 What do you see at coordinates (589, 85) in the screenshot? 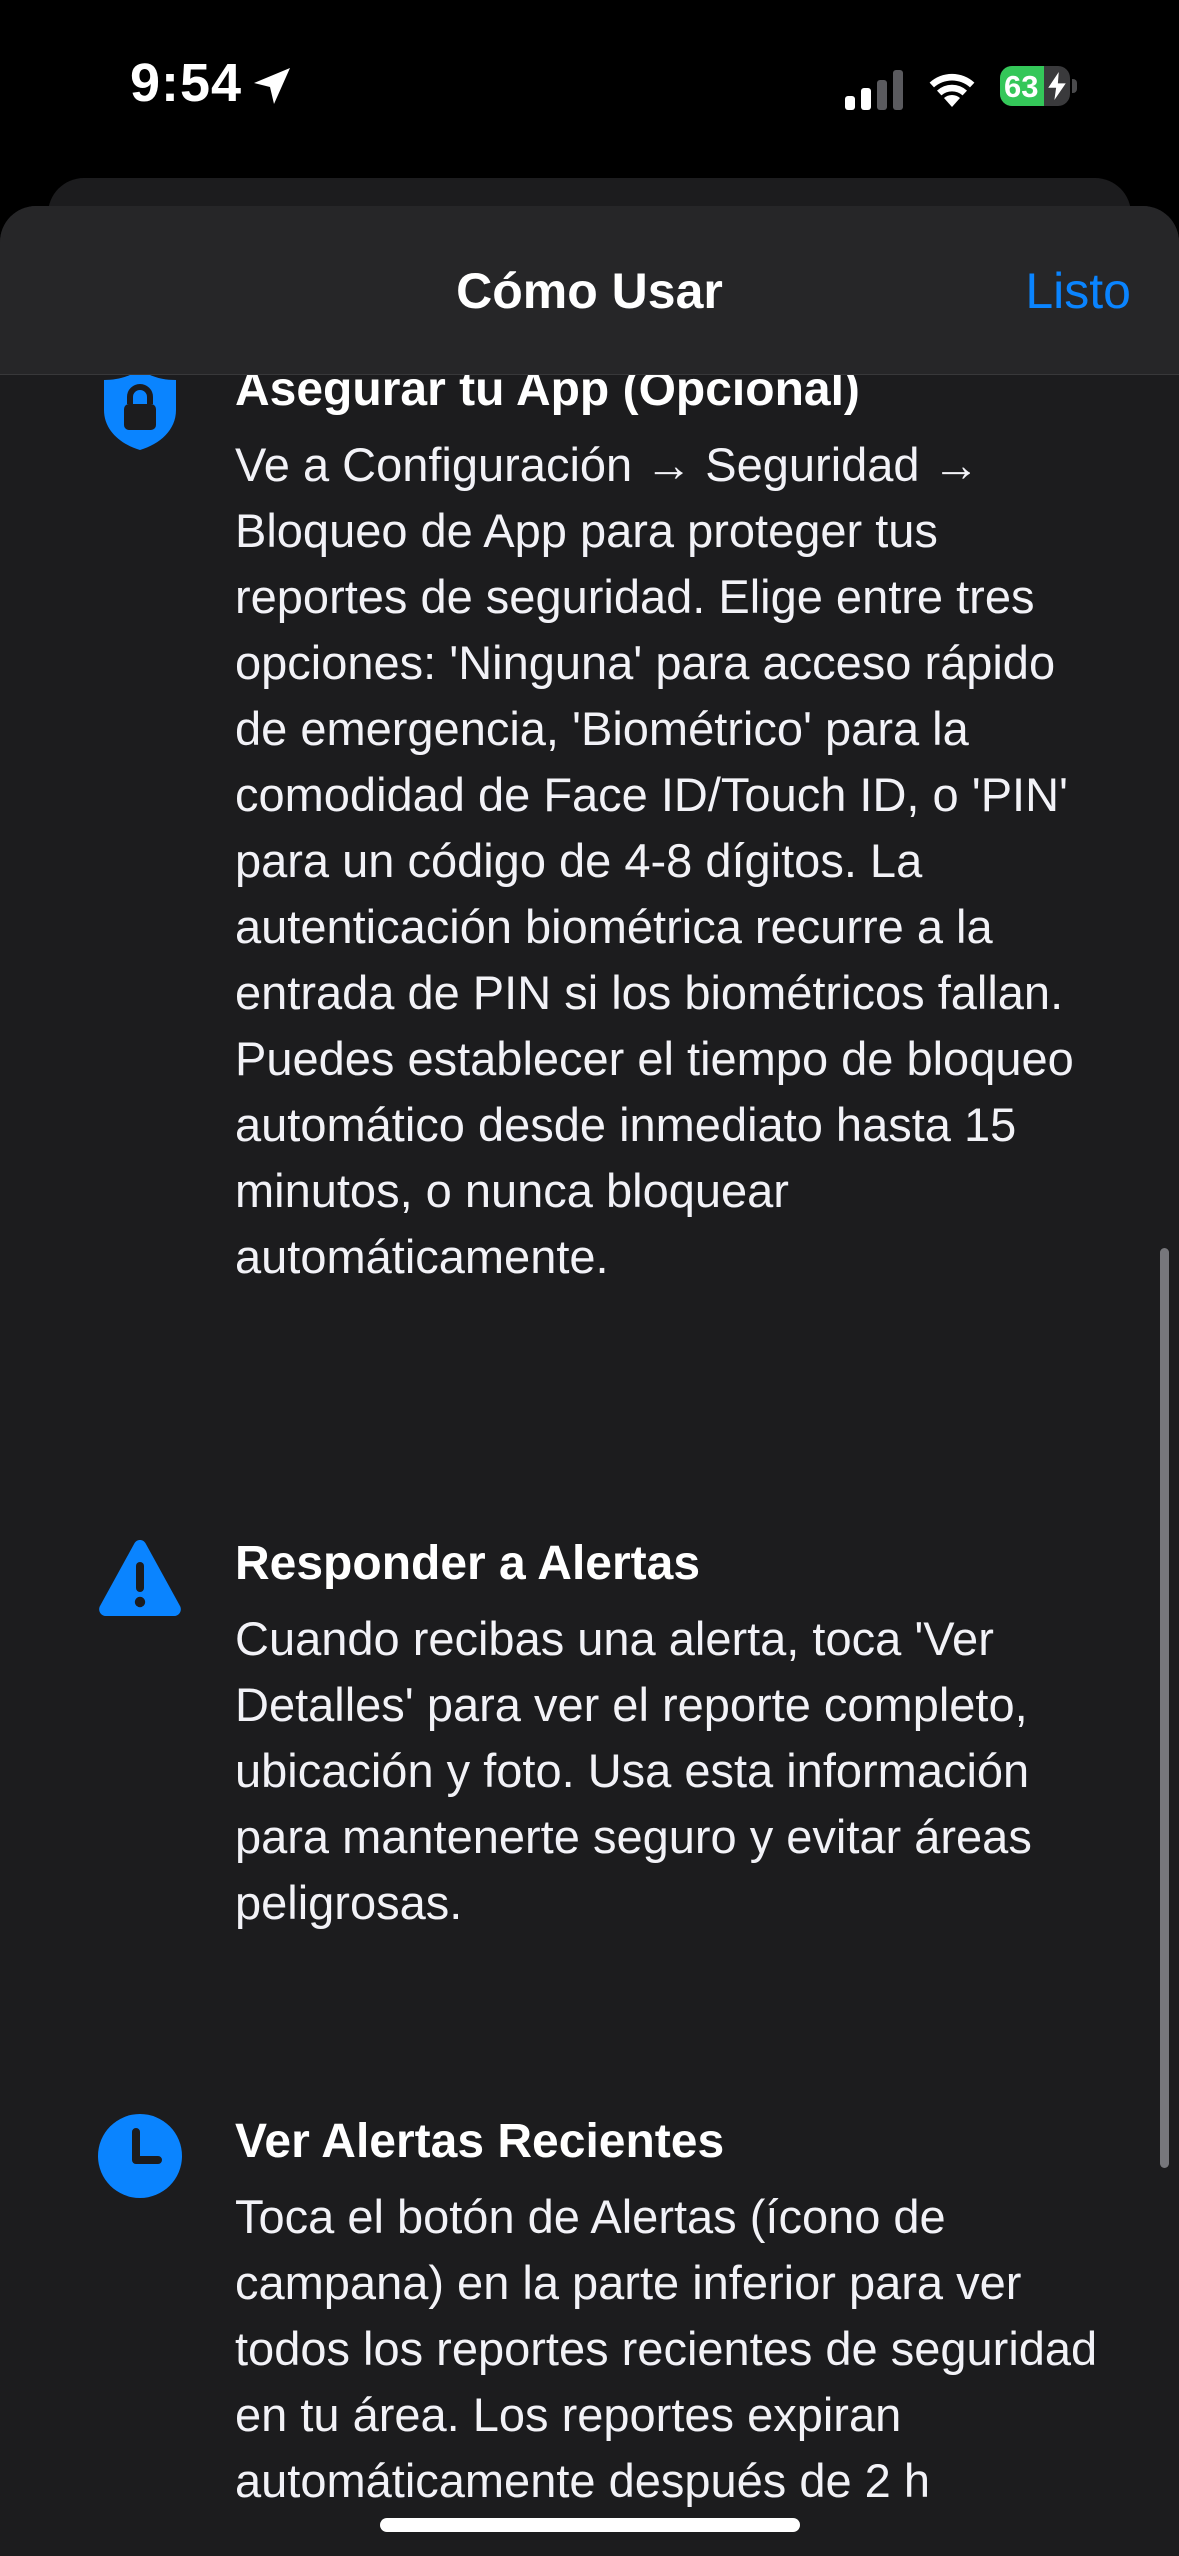
I see `status-bar: 9:54 63` at bounding box center [589, 85].